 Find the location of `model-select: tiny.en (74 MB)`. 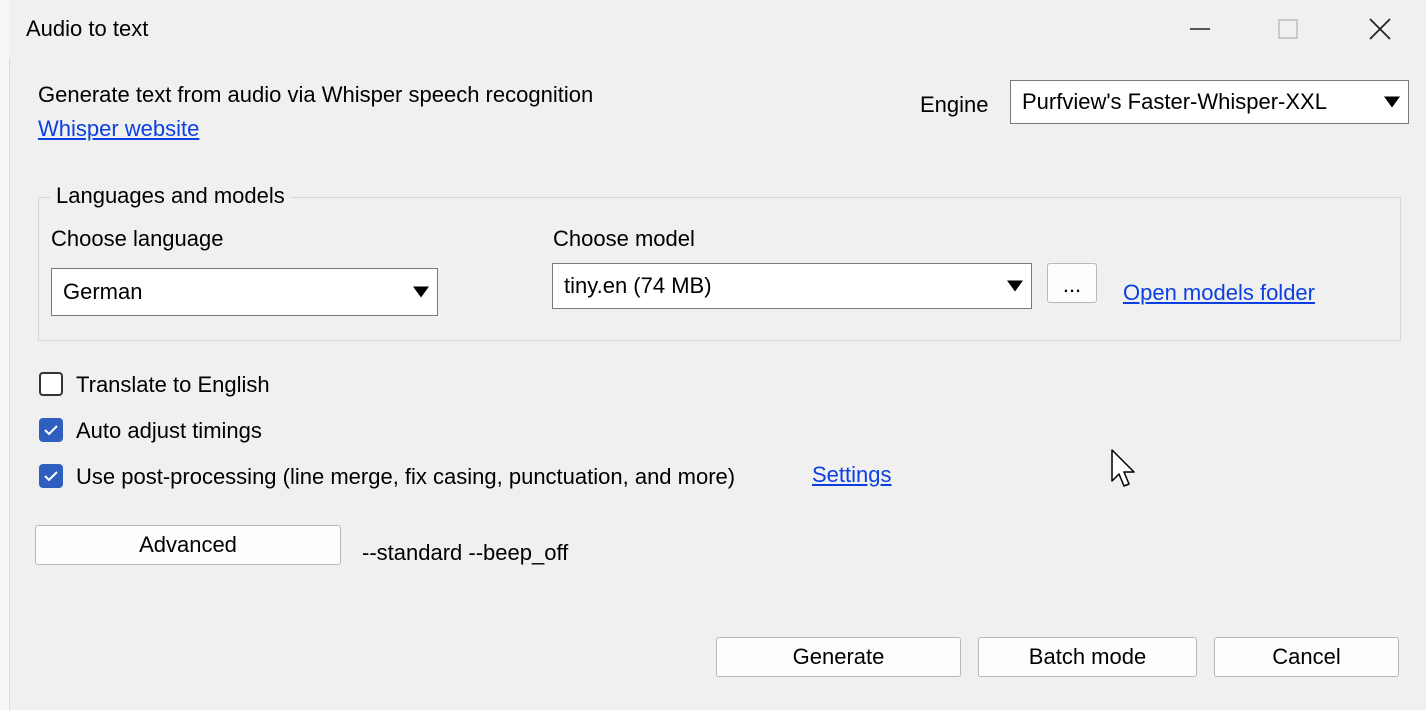

model-select: tiny.en (74 MB) is located at coordinates (792, 286).